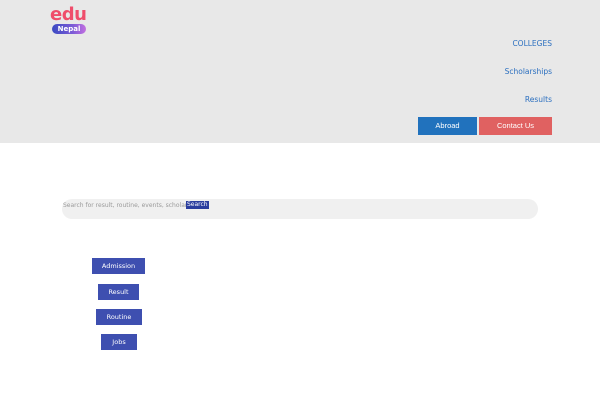  Describe the element at coordinates (119, 317) in the screenshot. I see `routine-button: Routine` at that location.